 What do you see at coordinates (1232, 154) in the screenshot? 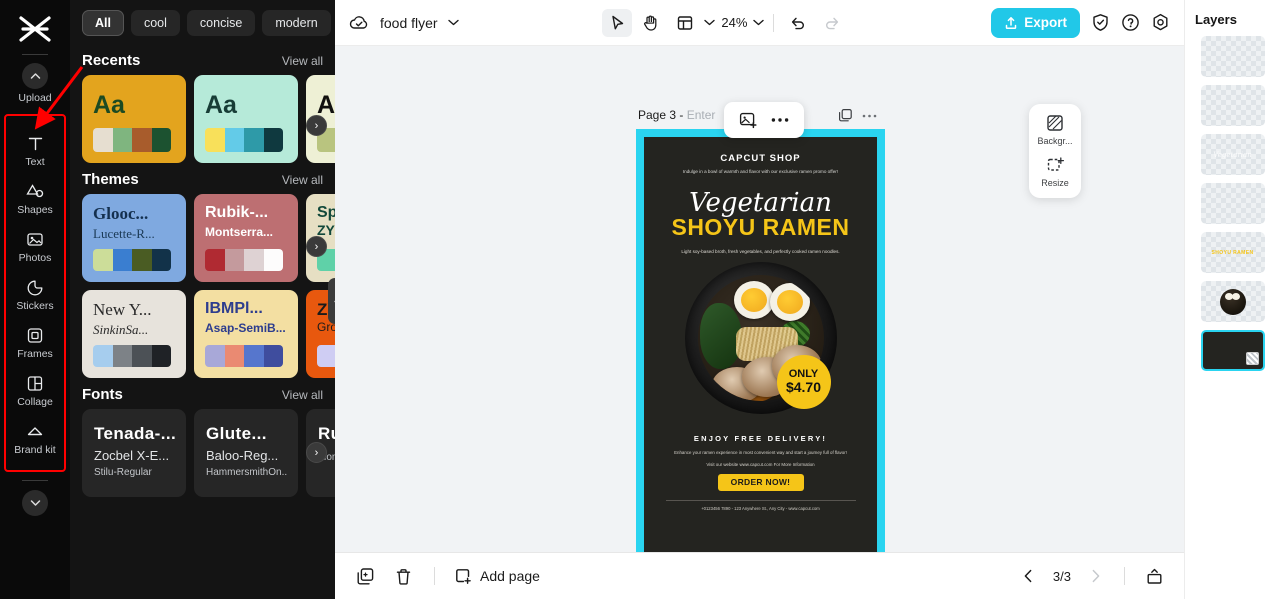
I see `list-item: Vegetarian` at bounding box center [1232, 154].